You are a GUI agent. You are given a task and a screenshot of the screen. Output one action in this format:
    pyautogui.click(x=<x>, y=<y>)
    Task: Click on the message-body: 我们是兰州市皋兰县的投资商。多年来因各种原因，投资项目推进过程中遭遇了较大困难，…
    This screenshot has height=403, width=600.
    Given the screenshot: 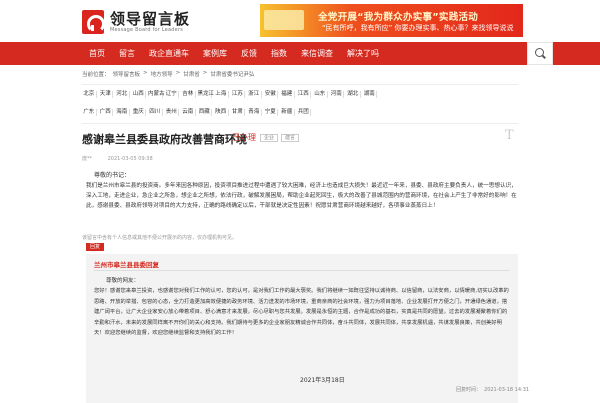 What is the action you would take?
    pyautogui.click(x=301, y=196)
    